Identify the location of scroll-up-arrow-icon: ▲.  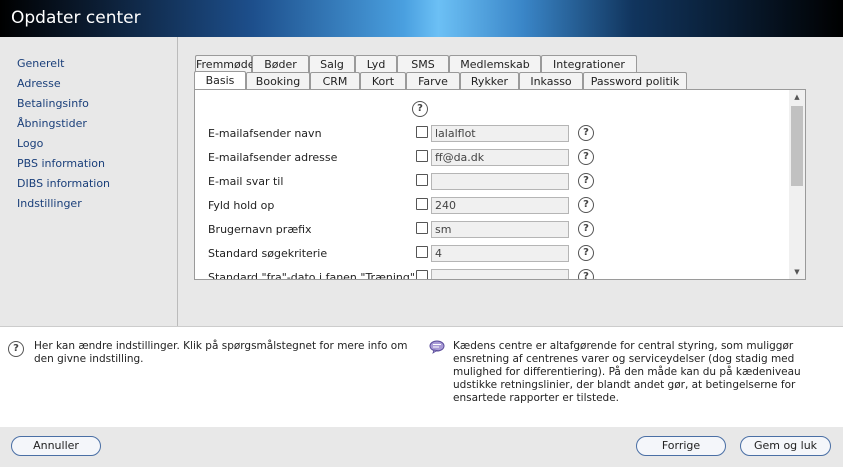
(797, 97).